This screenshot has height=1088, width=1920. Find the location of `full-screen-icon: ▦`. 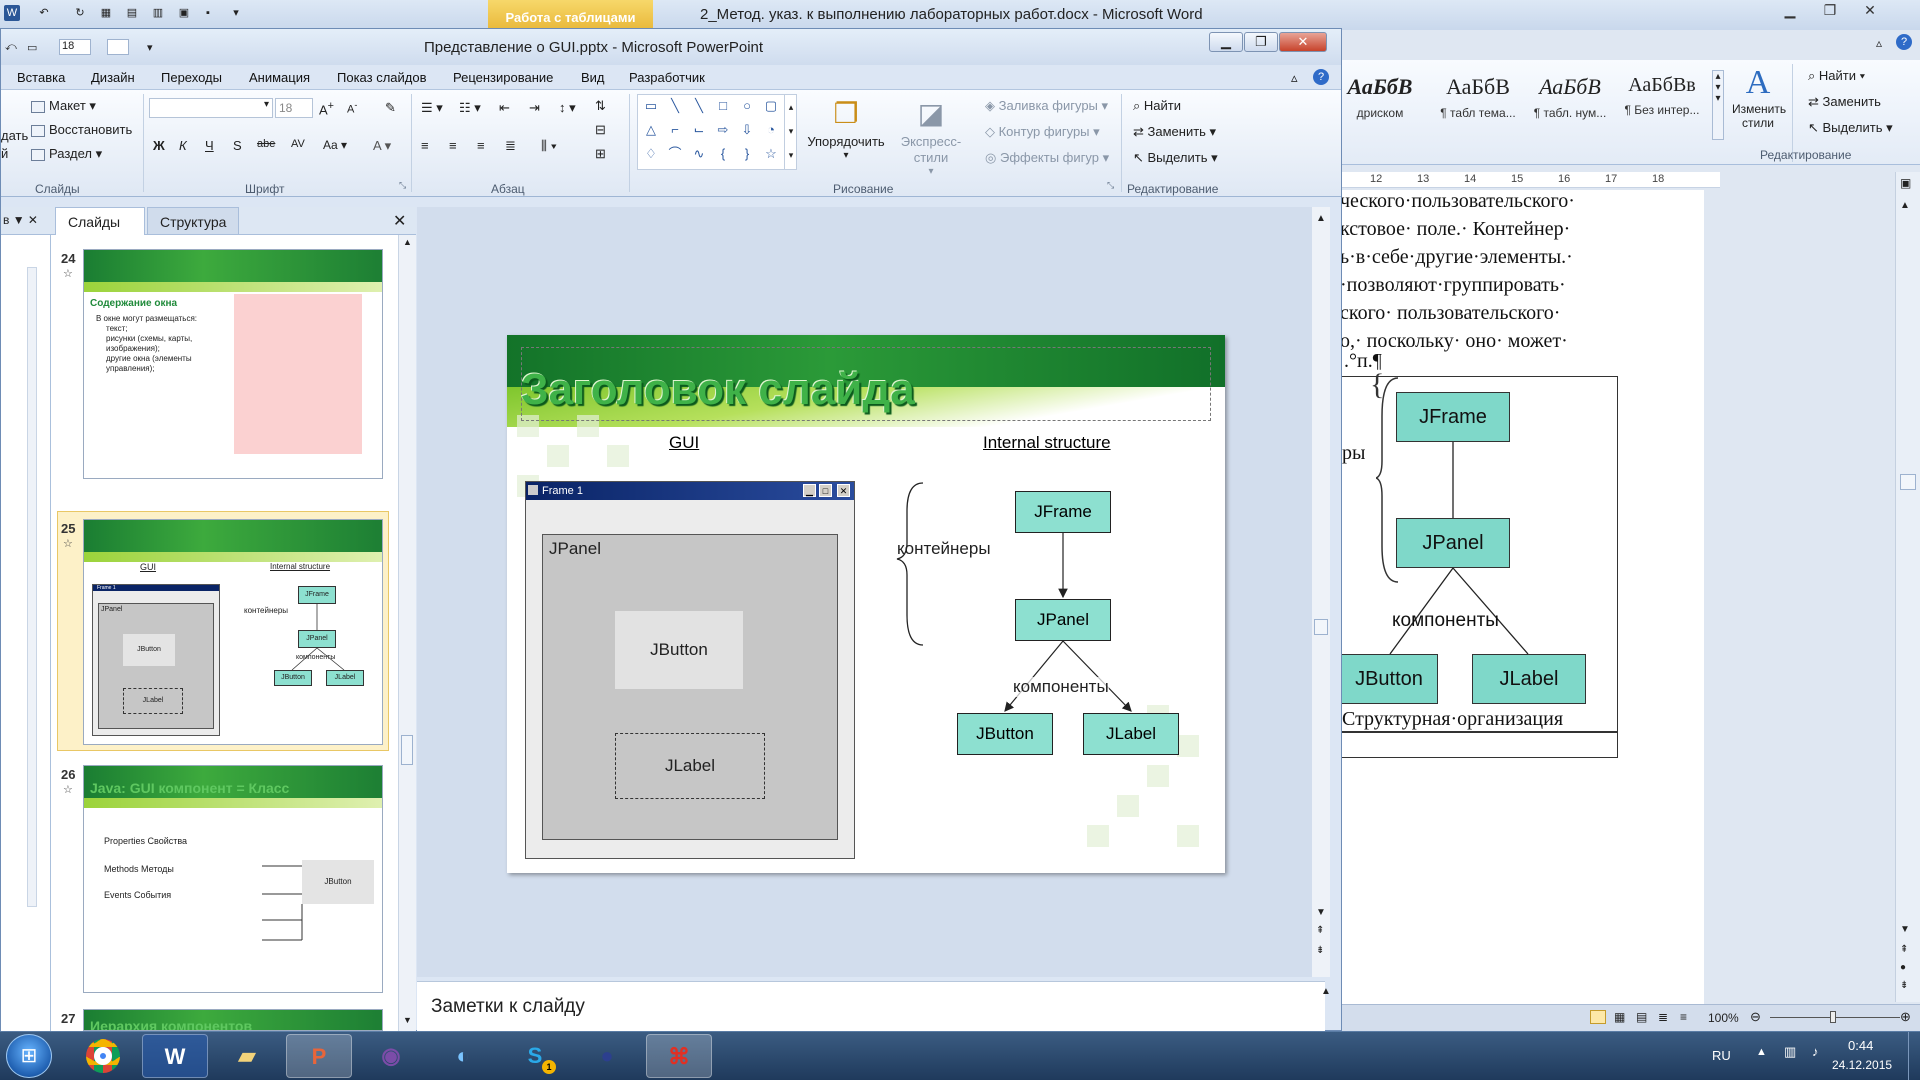

full-screen-icon: ▦ is located at coordinates (1619, 1017).